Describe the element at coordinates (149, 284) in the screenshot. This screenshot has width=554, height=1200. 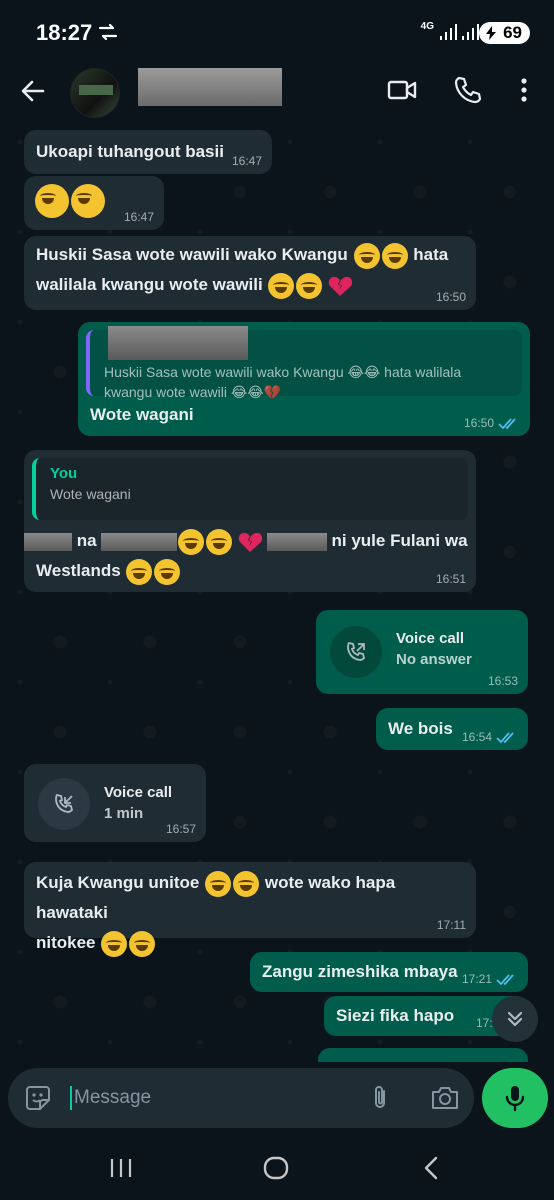
I see `message-text: walilala kwangu wote wawili` at that location.